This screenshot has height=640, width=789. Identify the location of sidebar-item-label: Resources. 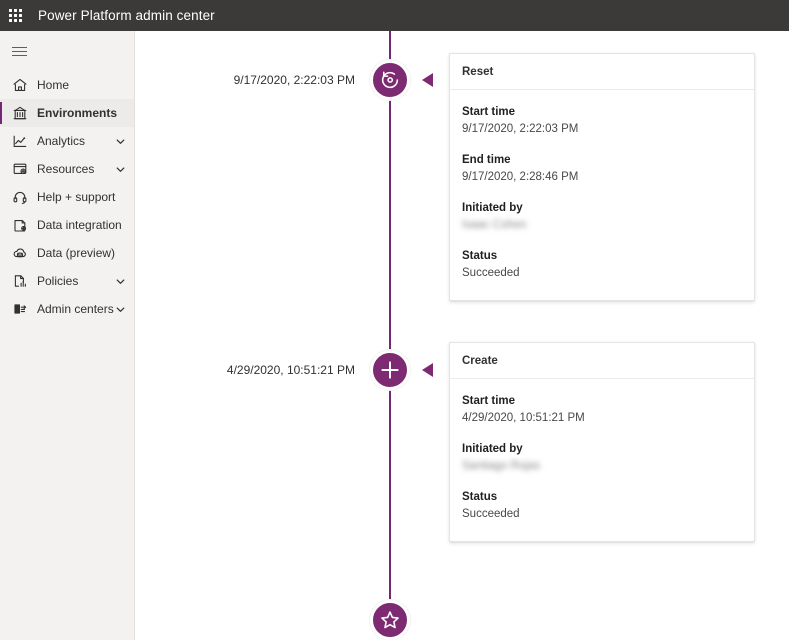
(66, 169).